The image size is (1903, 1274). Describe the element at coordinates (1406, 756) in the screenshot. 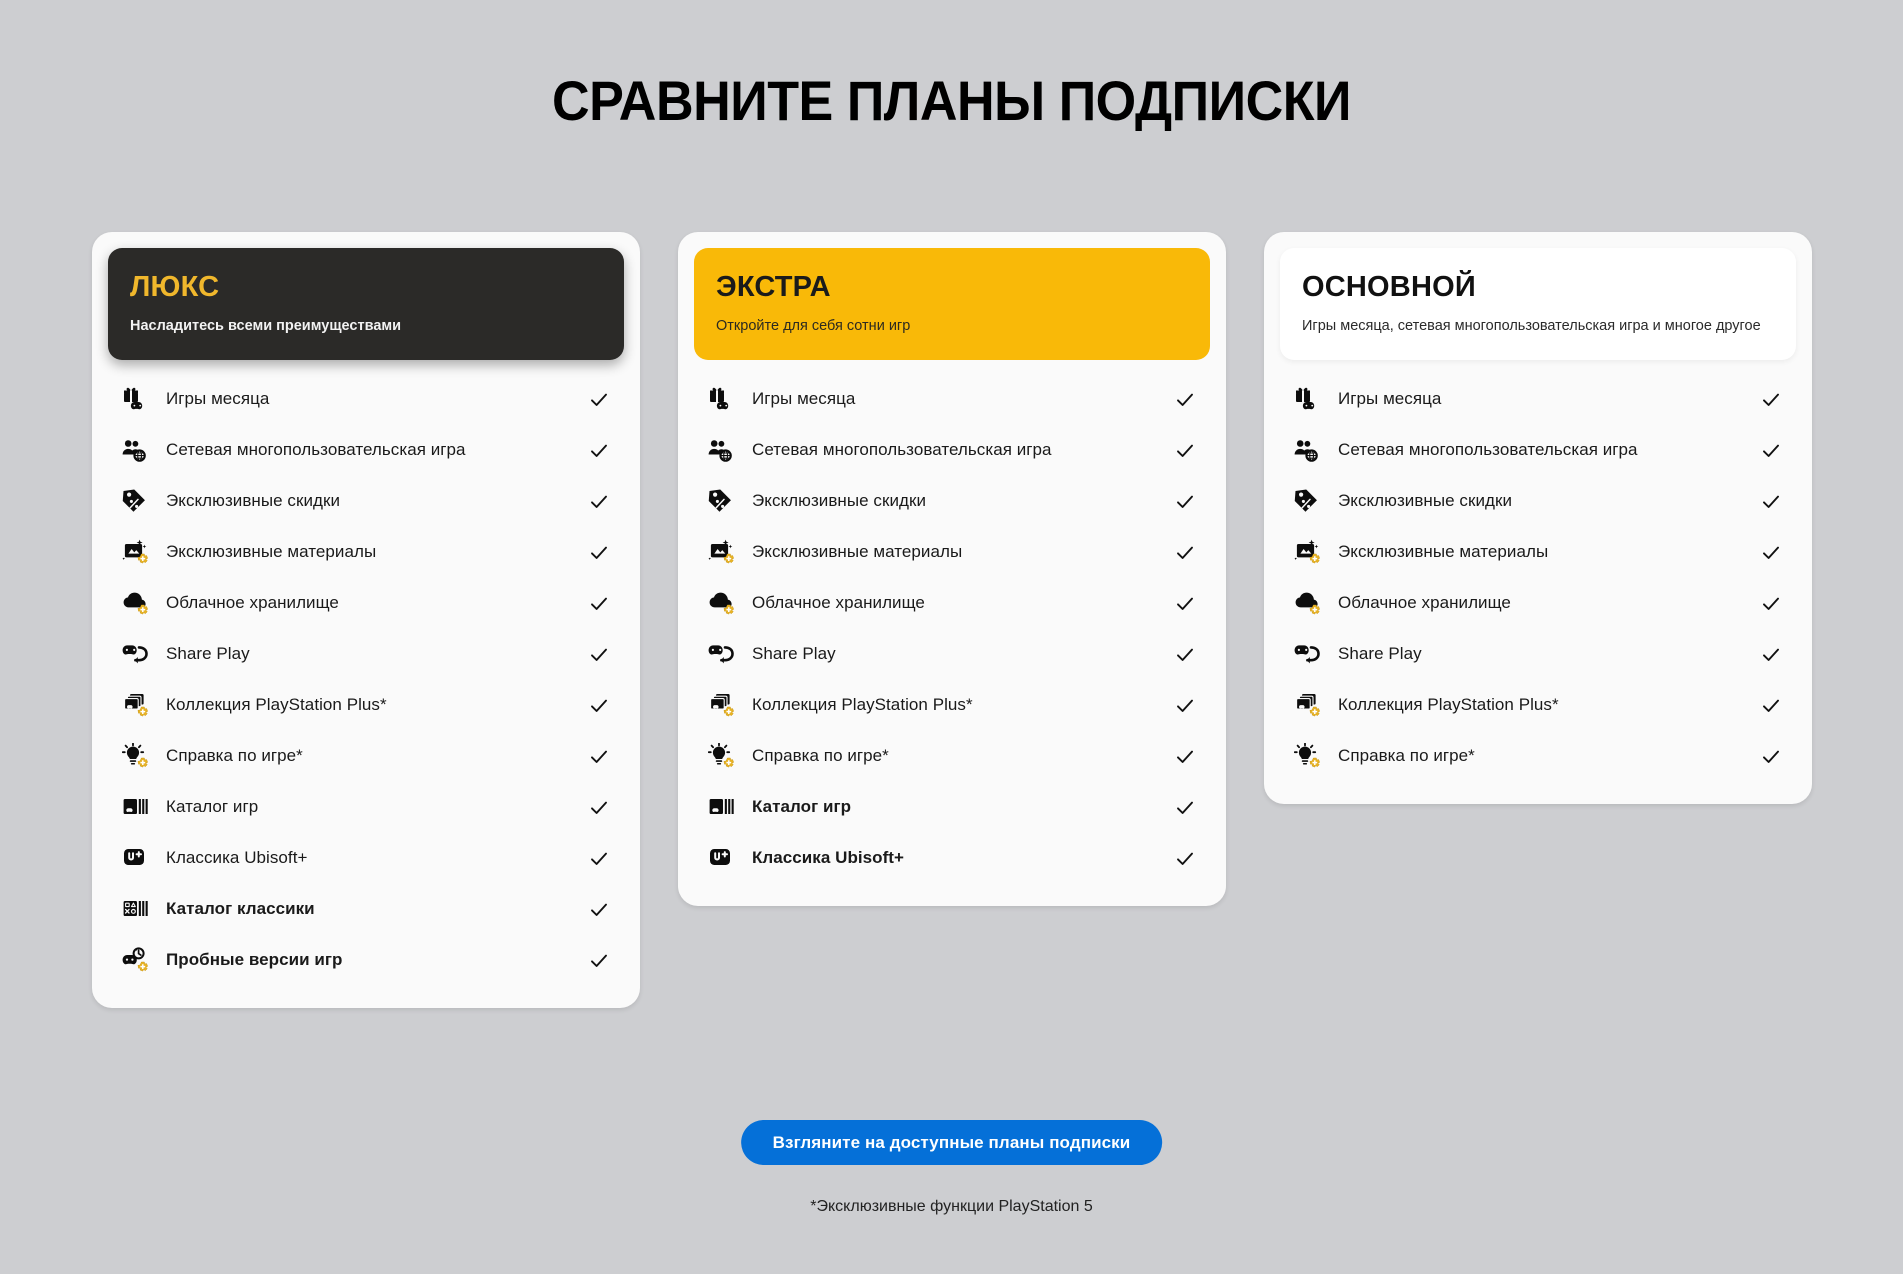

I see `feature-label: Справка по игре*` at that location.